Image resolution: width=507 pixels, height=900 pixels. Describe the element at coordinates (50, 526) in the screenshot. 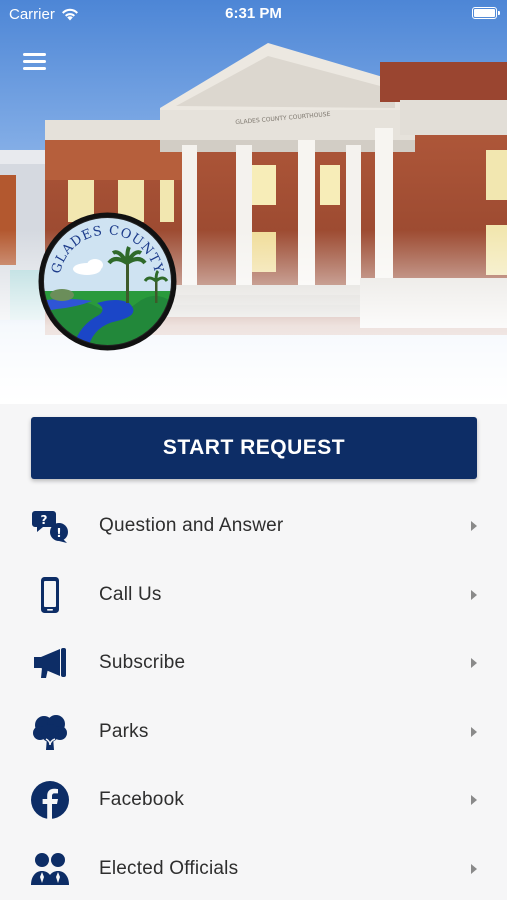

I see `question-bubbles-icon: ? !` at that location.